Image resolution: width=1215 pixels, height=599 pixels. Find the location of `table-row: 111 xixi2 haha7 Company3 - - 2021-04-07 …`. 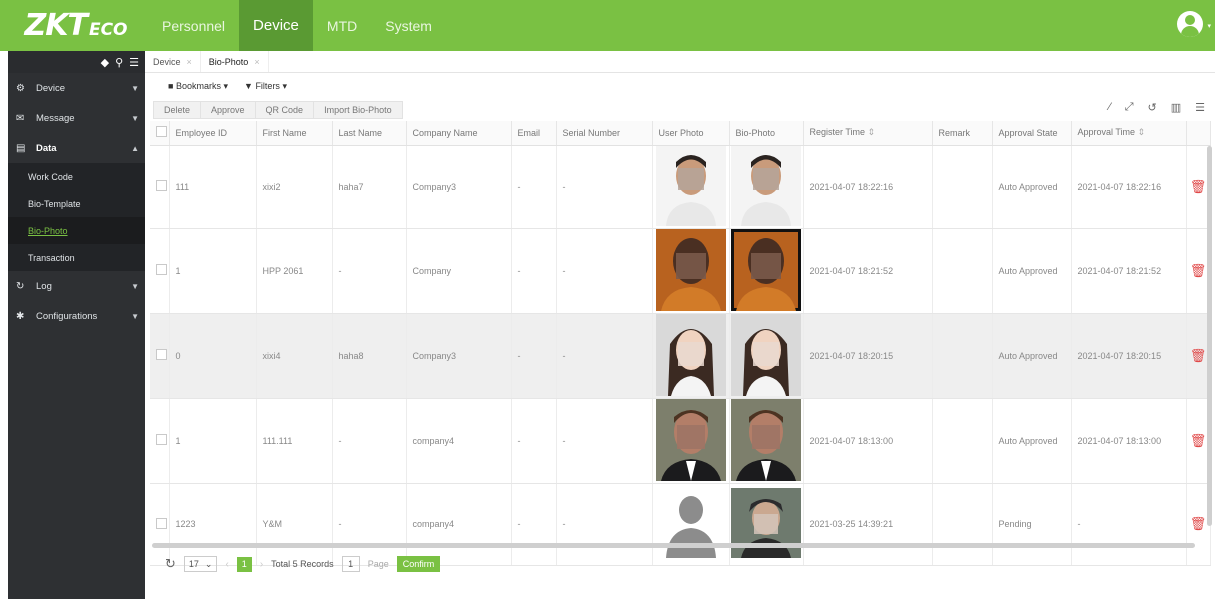

table-row: 111 xixi2 haha7 Company3 - - 2021-04-07 … is located at coordinates (680, 187).